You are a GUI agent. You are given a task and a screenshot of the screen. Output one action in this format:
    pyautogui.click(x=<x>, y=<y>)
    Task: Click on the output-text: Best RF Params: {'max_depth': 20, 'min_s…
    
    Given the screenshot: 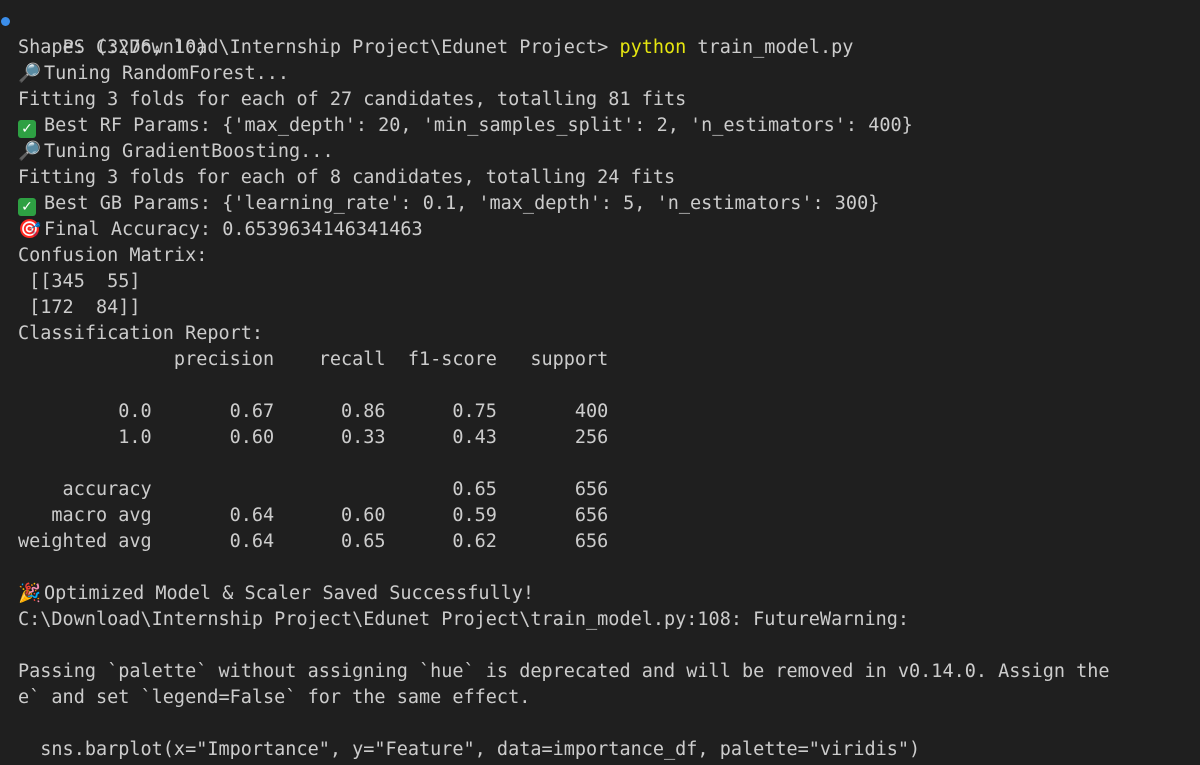 What is the action you would take?
    pyautogui.click(x=478, y=125)
    